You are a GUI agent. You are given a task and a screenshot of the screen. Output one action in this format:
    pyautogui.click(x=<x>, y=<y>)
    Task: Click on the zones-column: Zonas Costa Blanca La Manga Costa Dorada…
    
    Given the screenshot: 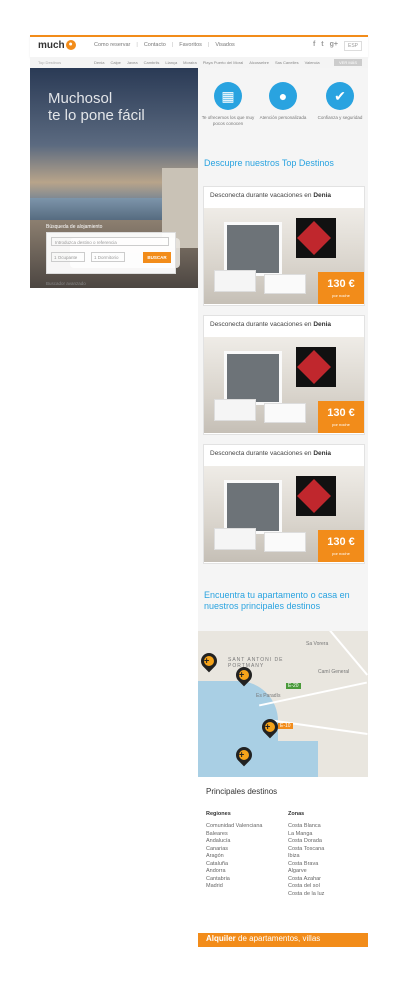 What is the action you would take?
    pyautogui.click(x=306, y=854)
    